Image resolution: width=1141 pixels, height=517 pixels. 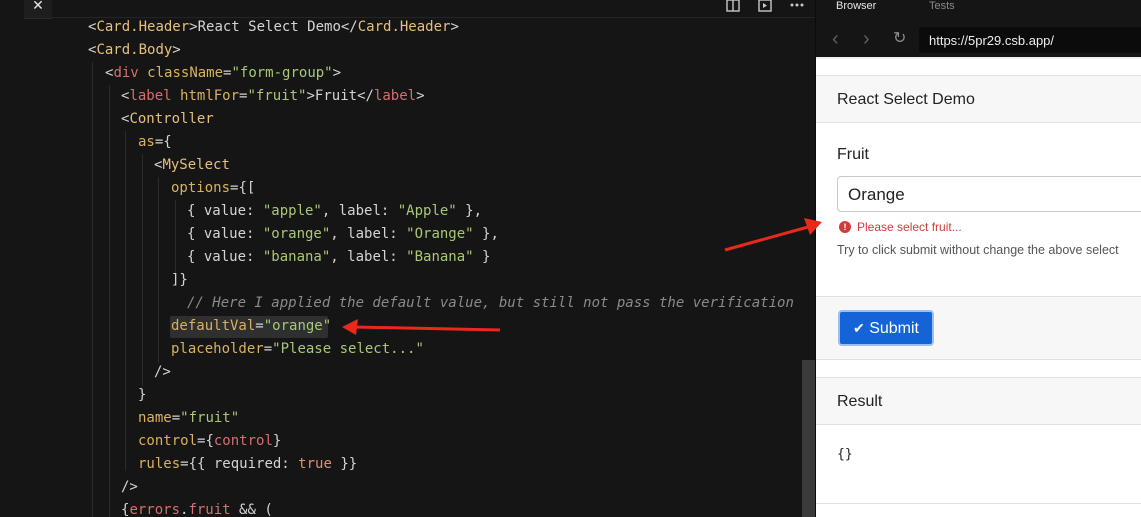 What do you see at coordinates (853, 154) in the screenshot?
I see `fruit-label: Fruit` at bounding box center [853, 154].